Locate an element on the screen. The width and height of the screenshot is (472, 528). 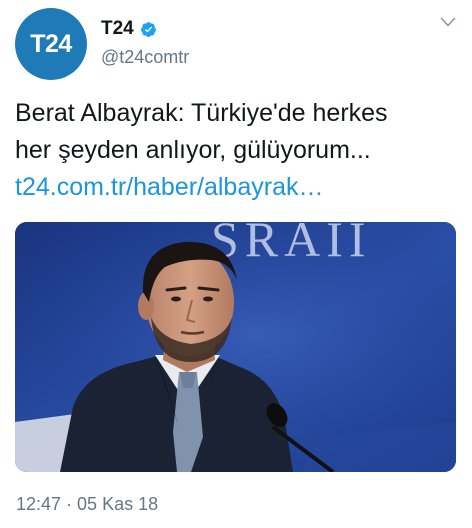
avatar-text: T24 is located at coordinates (51, 43).